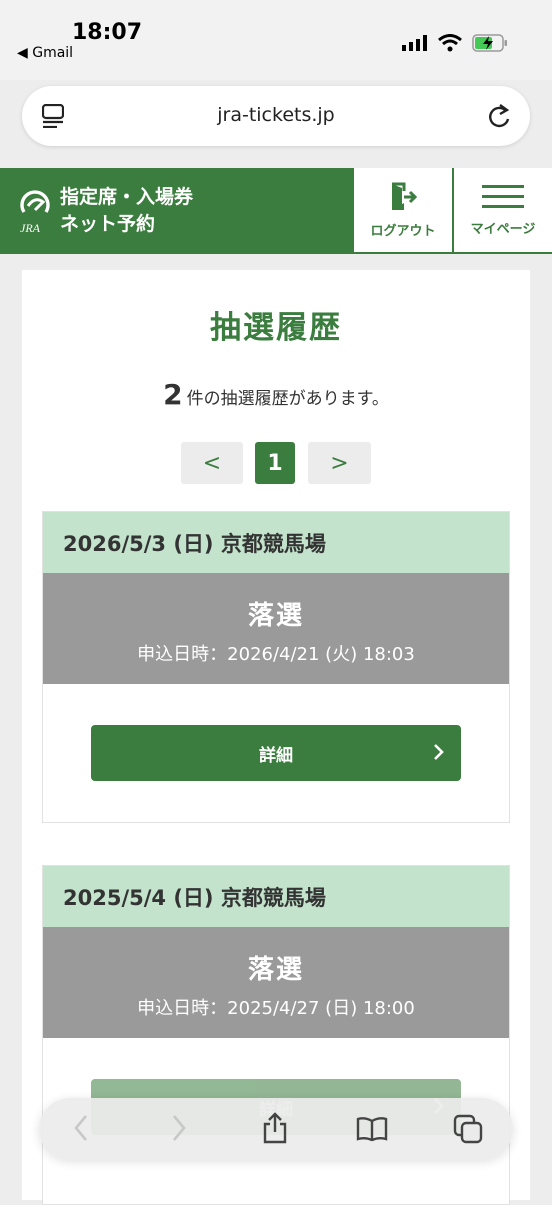  I want to click on entry-status-block: 落選 申込日時：2026/4/21 (火) 18:03, so click(276, 628).